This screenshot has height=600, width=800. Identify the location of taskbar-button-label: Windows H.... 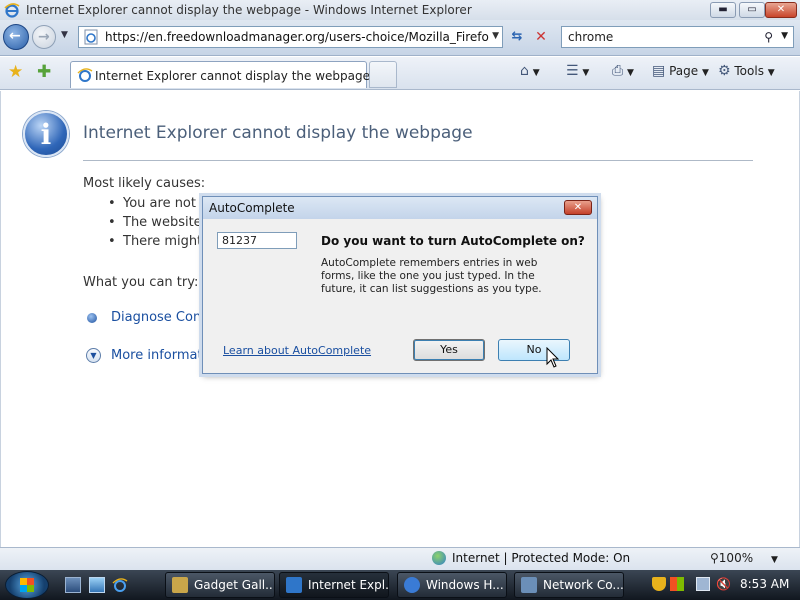
(465, 585).